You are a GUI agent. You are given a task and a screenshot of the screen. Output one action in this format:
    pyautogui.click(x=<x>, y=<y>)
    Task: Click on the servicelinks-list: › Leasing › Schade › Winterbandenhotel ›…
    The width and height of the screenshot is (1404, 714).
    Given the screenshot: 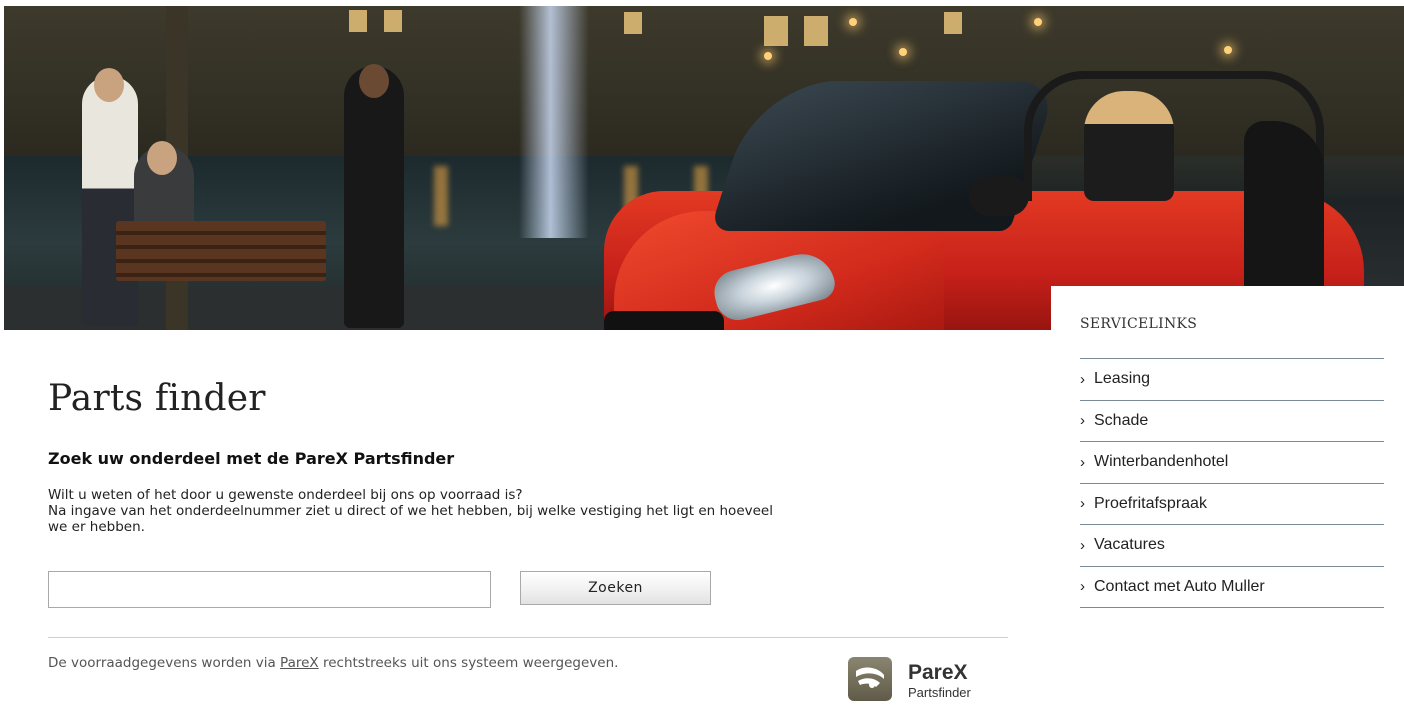 What is the action you would take?
    pyautogui.click(x=1232, y=483)
    